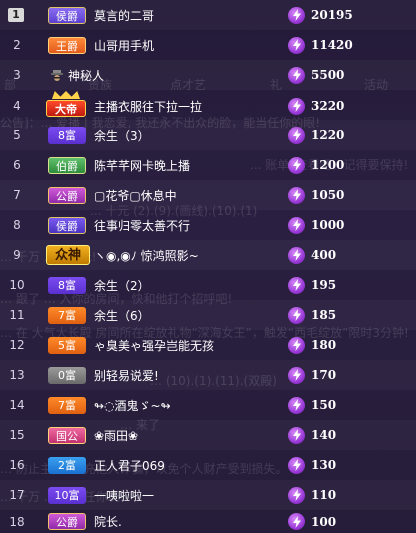 The width and height of the screenshot is (416, 533). I want to click on user-name: ↬◌酒鬼ゞ~↬, so click(132, 405).